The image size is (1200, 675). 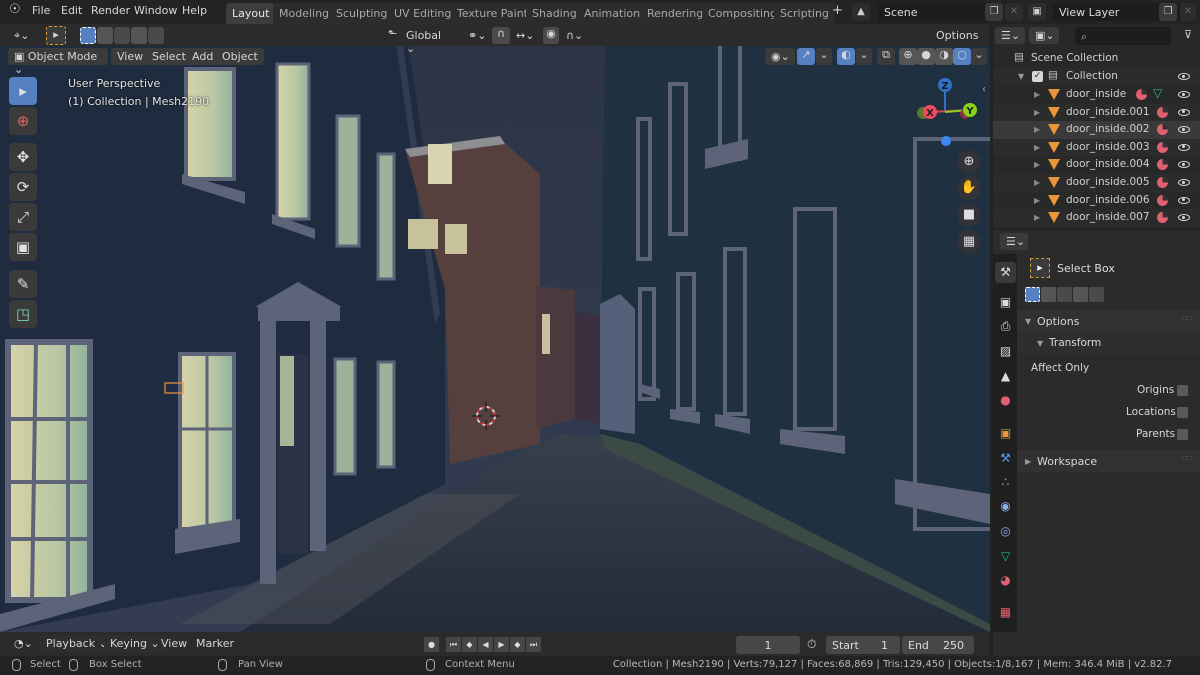 I want to click on tab-modifiers-icon: ⚒, so click(x=1005, y=458).